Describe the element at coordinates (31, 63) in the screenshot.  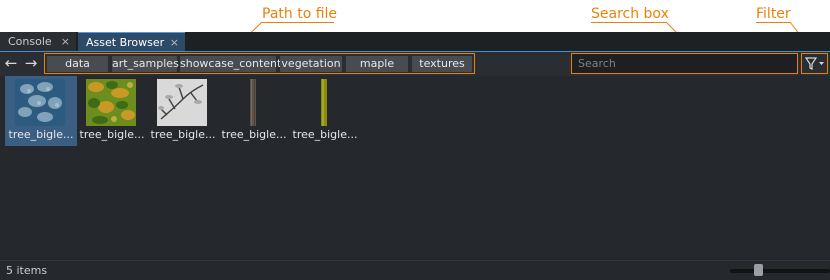
I see `forward-arrow-icon: →` at that location.